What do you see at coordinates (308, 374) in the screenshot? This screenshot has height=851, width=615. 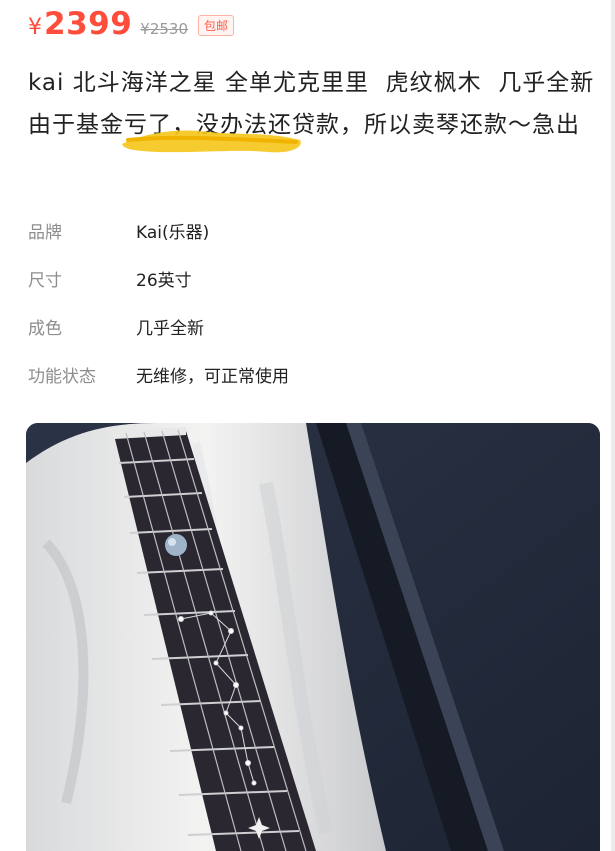 I see `attribute-row: 功能状态 无维修，可正常使用` at bounding box center [308, 374].